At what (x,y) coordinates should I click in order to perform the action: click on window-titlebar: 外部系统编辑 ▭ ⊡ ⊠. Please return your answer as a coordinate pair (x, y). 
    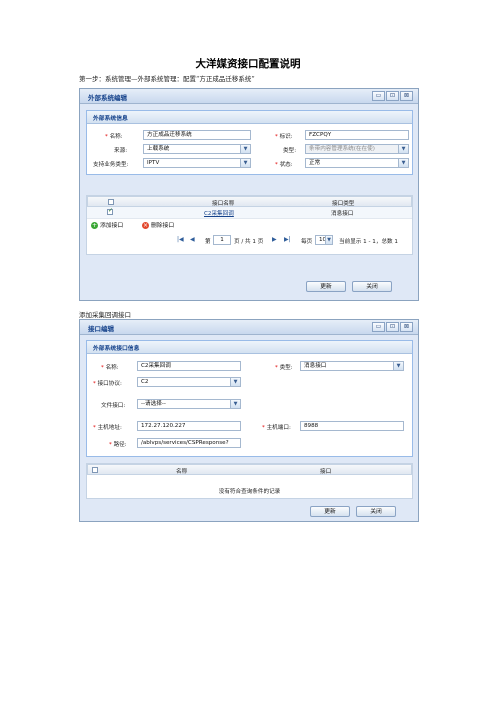
    Looking at the image, I should click on (249, 96).